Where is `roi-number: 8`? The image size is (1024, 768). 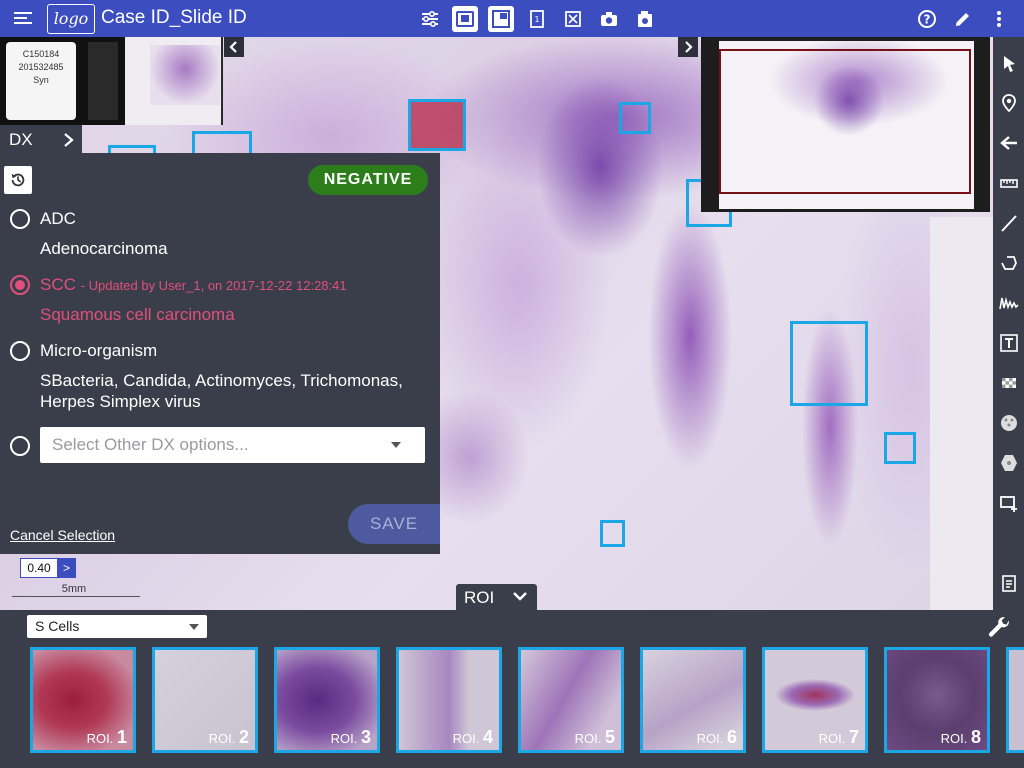 roi-number: 8 is located at coordinates (975, 737).